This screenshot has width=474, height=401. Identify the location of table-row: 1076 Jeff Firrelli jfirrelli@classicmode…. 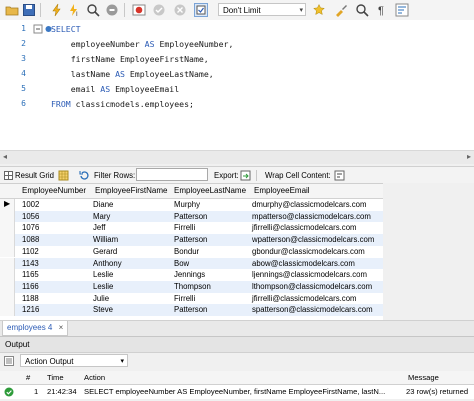
(191, 228).